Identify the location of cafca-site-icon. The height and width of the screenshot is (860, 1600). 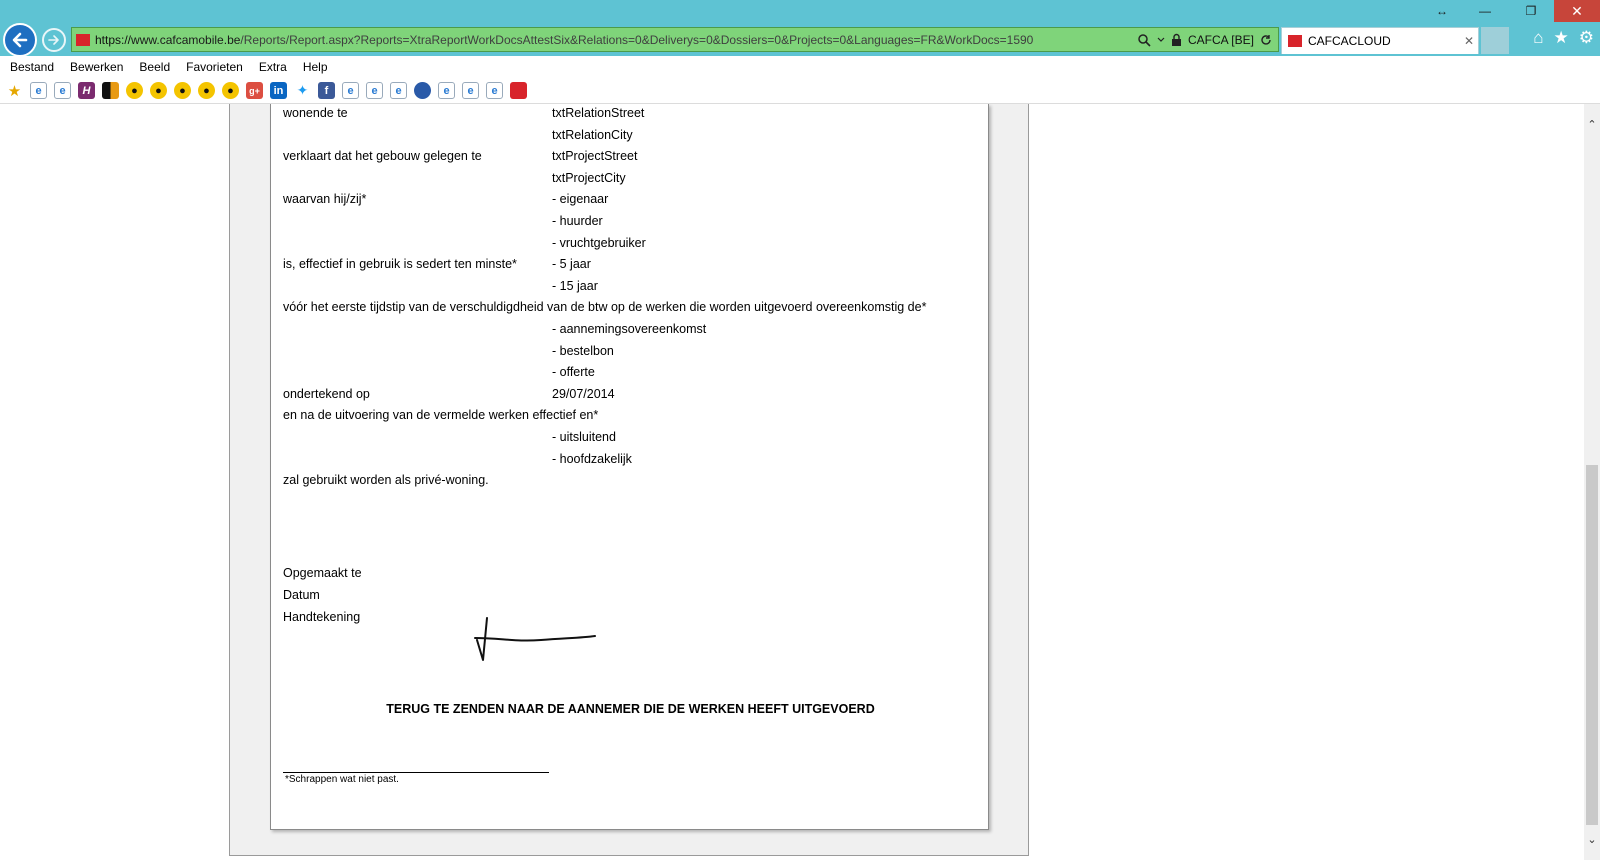
(518, 90).